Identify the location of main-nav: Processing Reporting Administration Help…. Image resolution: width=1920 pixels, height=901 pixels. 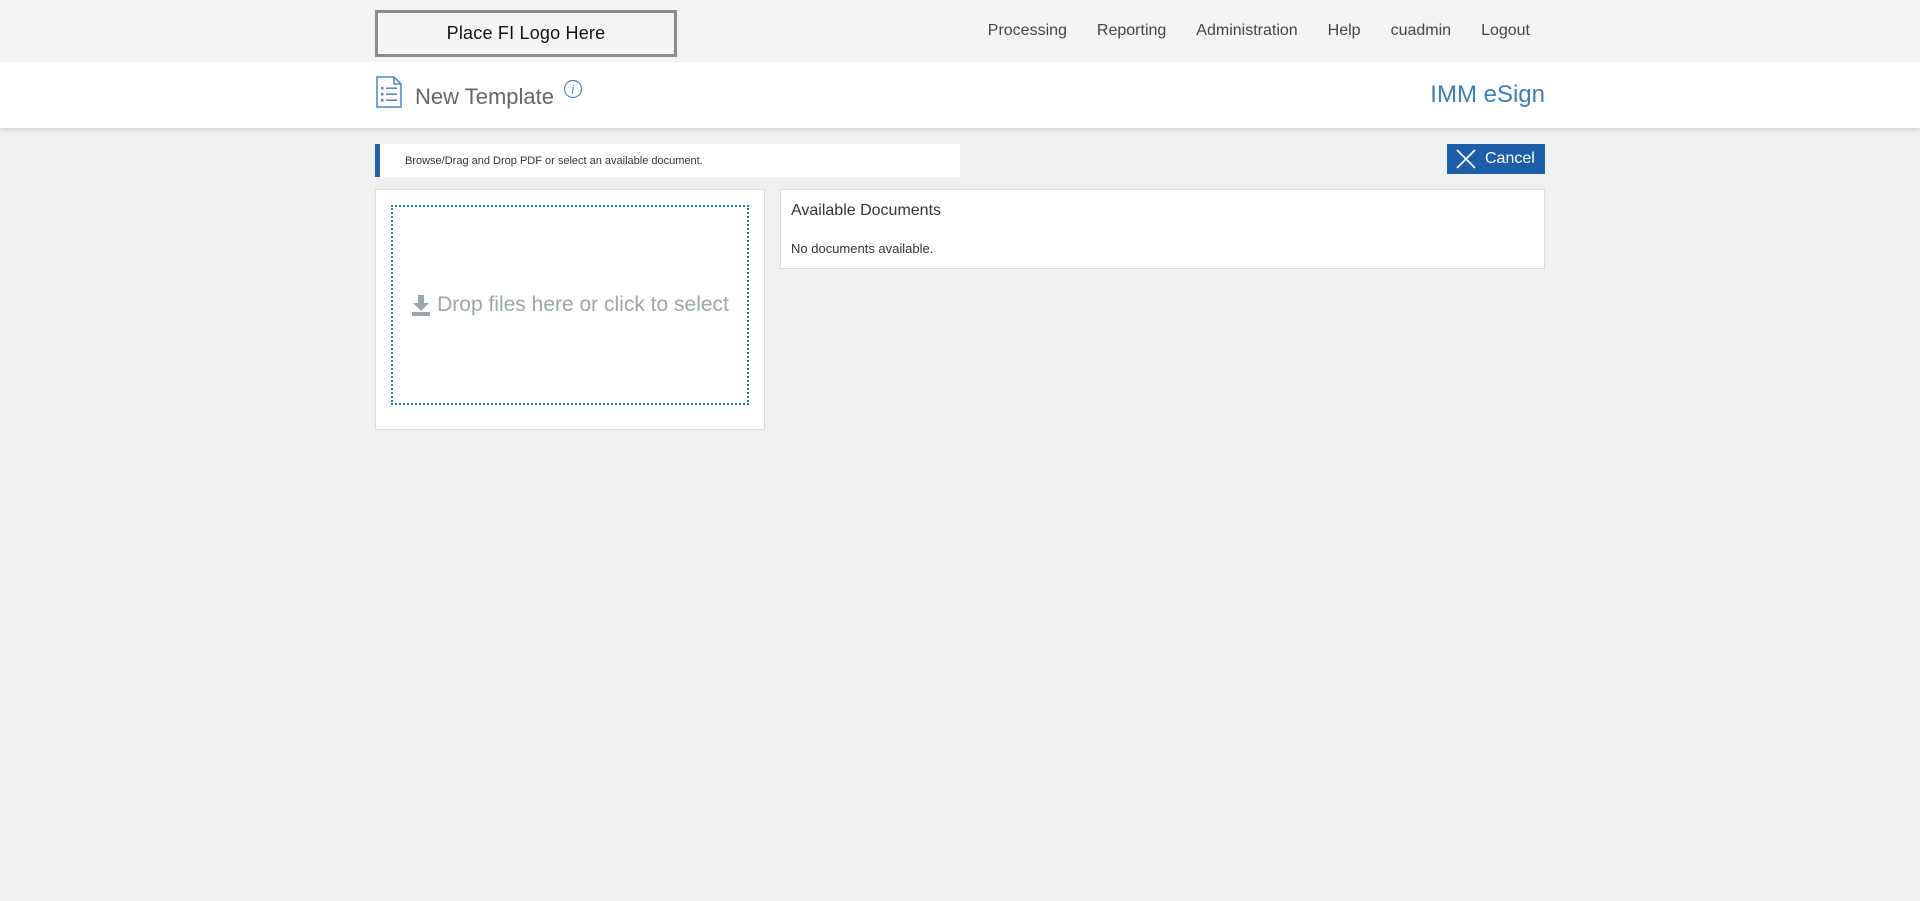
(1244, 31).